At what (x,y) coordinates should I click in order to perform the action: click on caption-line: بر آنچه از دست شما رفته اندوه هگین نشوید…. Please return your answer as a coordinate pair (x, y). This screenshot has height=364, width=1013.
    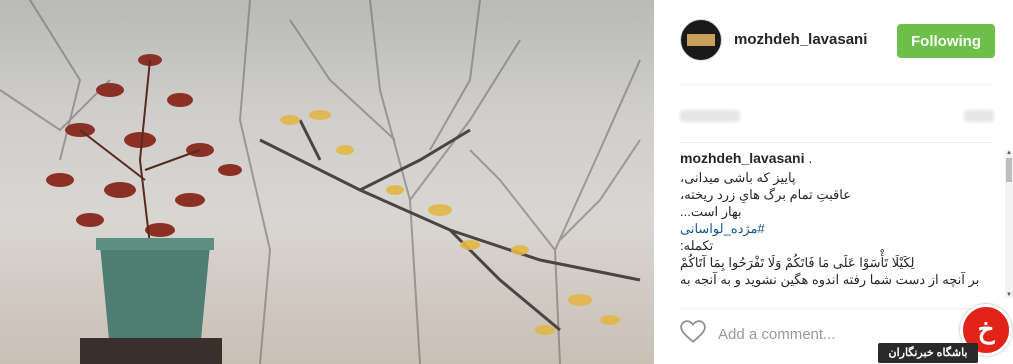
    Looking at the image, I should click on (830, 279).